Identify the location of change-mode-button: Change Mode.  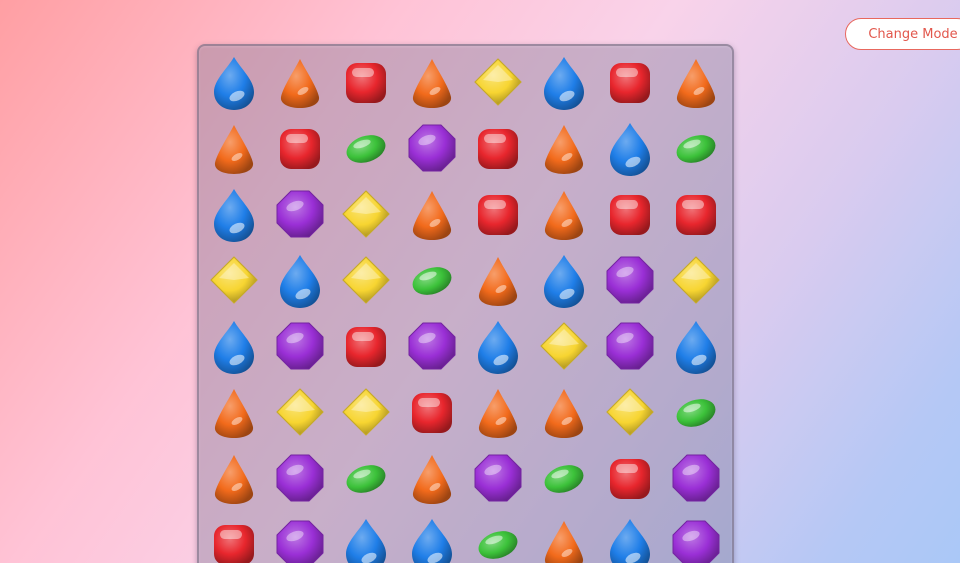
(902, 34).